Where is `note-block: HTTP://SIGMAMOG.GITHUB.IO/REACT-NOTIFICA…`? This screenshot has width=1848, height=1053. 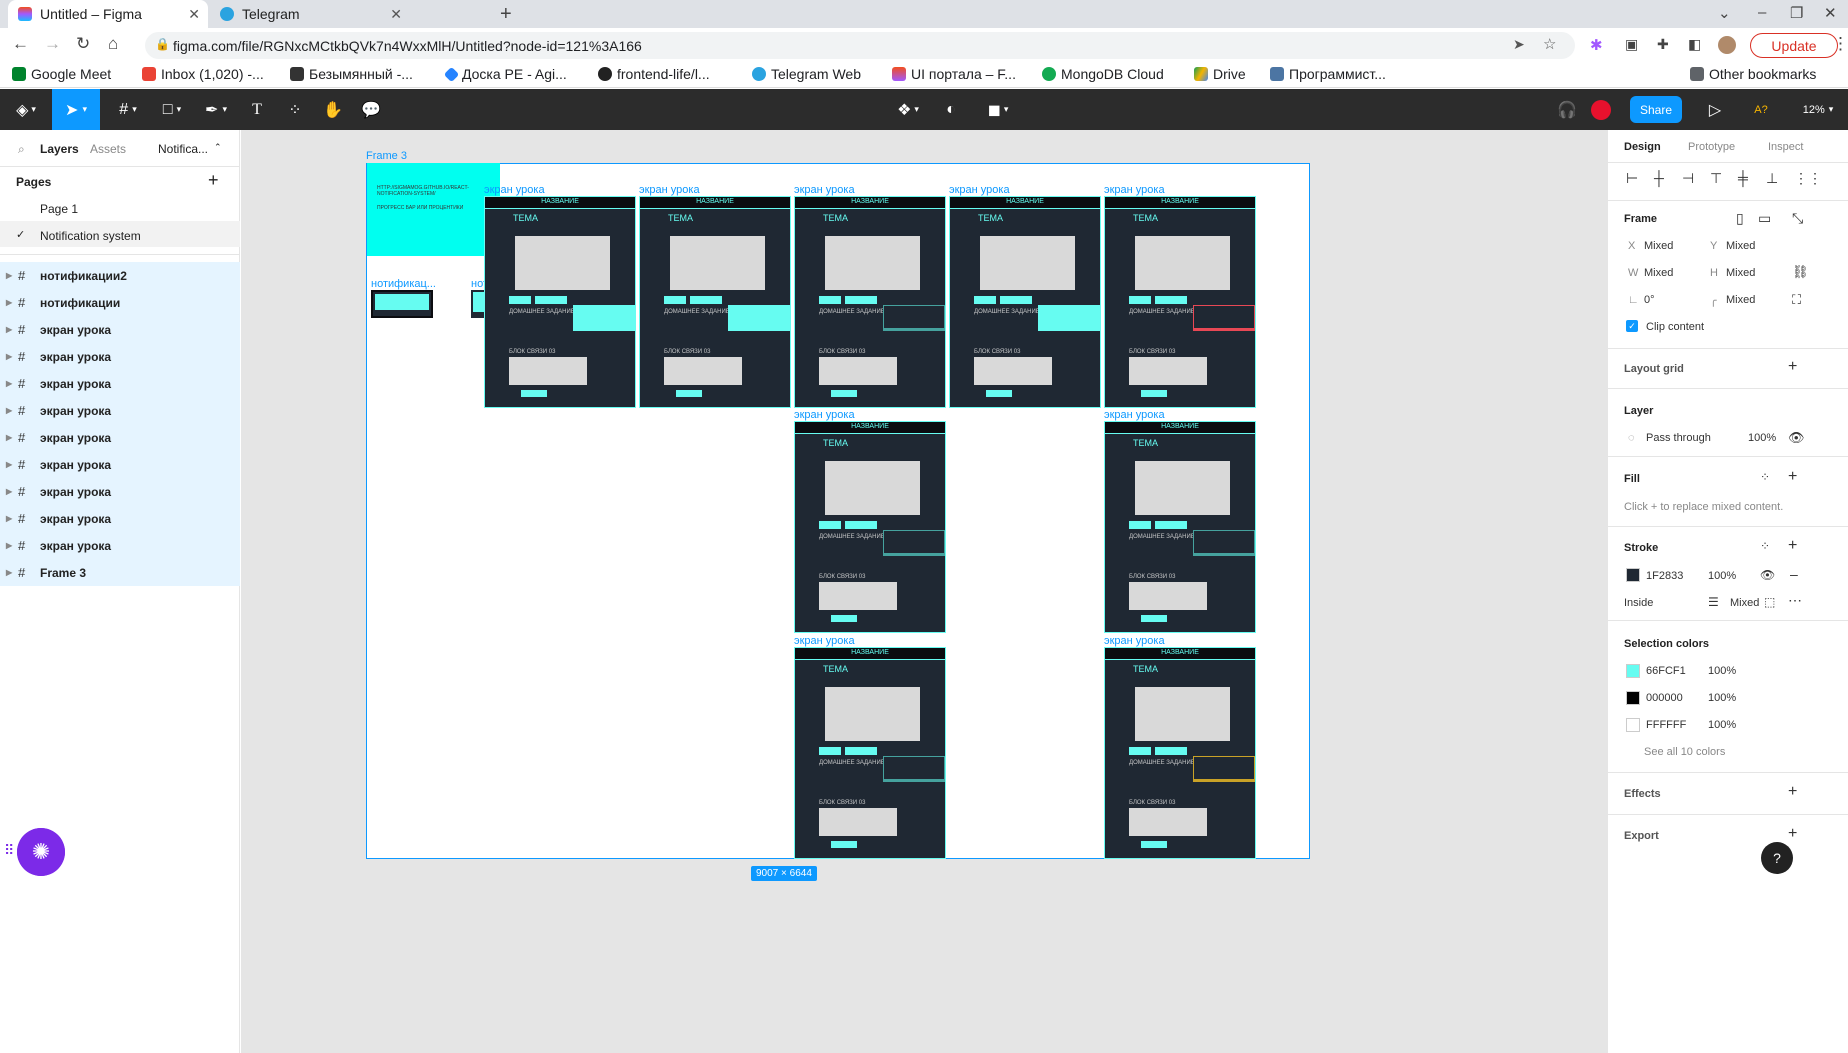 note-block: HTTP://SIGMAMOG.GITHUB.IO/REACT-NOTIFICA… is located at coordinates (433, 209).